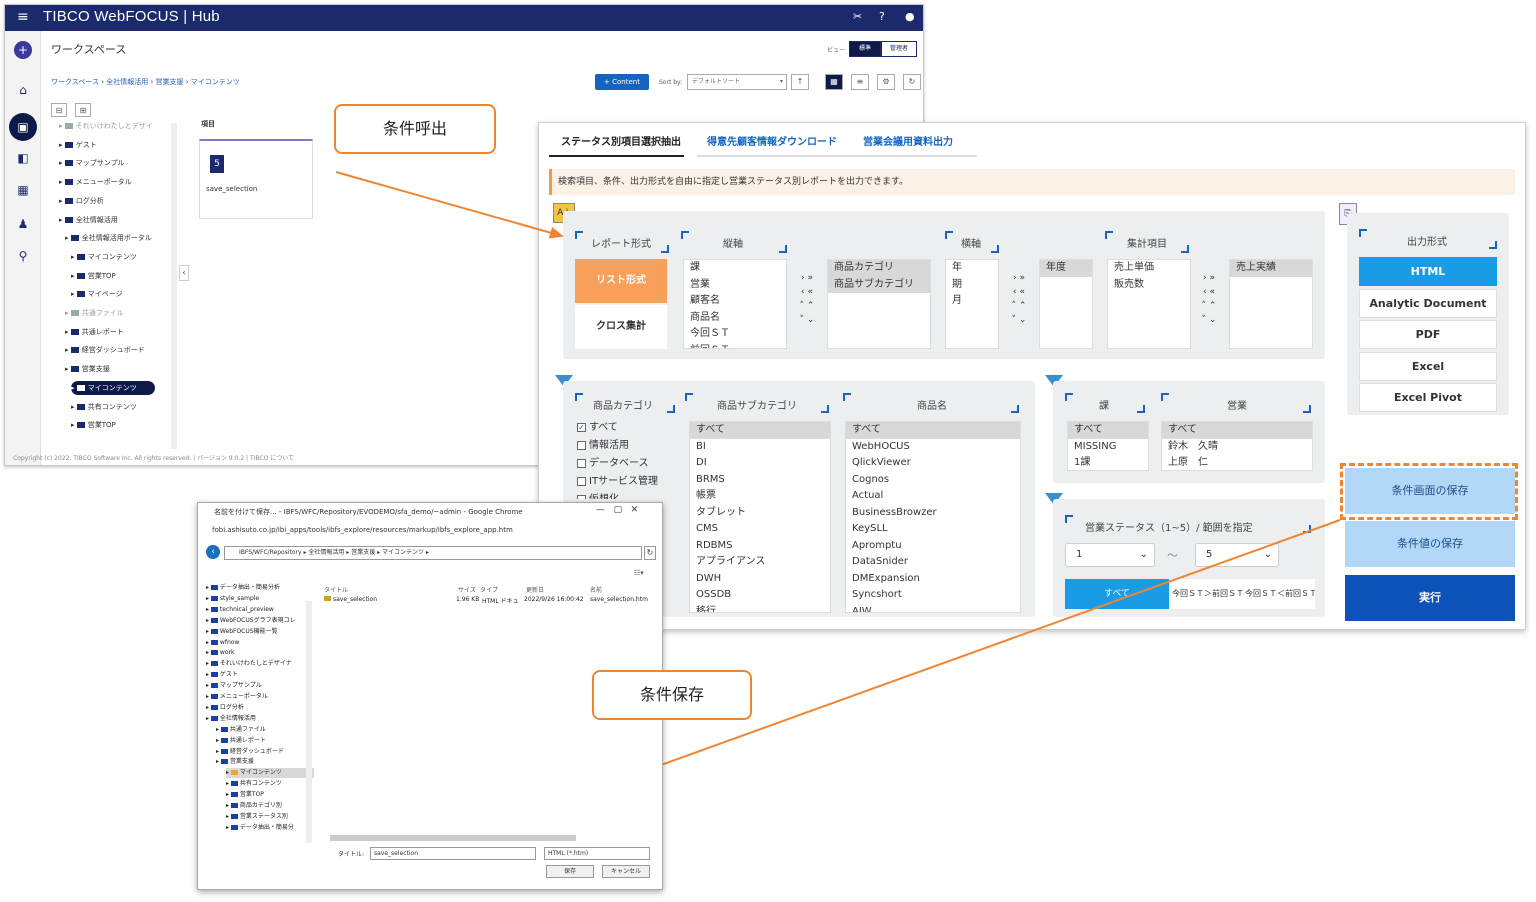 Image resolution: width=1536 pixels, height=902 pixels. I want to click on dialog-tree-item: ▸ work, so click(260, 653).